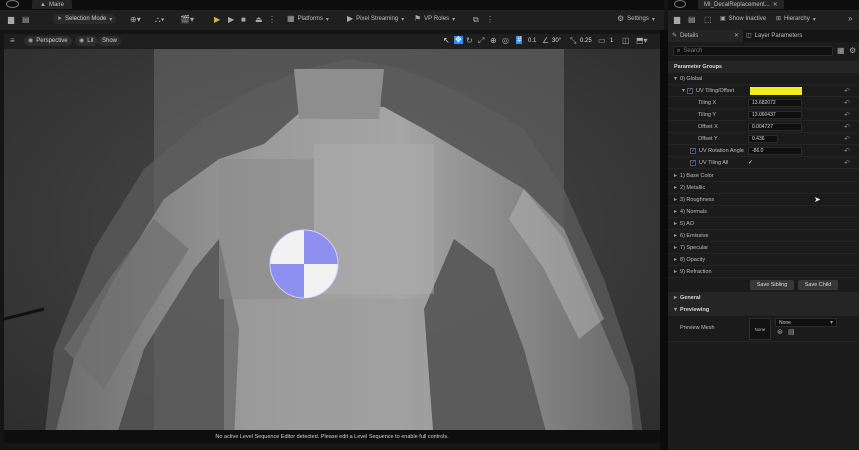 This screenshot has height=450, width=859. Describe the element at coordinates (304, 264) in the screenshot. I see `uv-decal-checker` at that location.